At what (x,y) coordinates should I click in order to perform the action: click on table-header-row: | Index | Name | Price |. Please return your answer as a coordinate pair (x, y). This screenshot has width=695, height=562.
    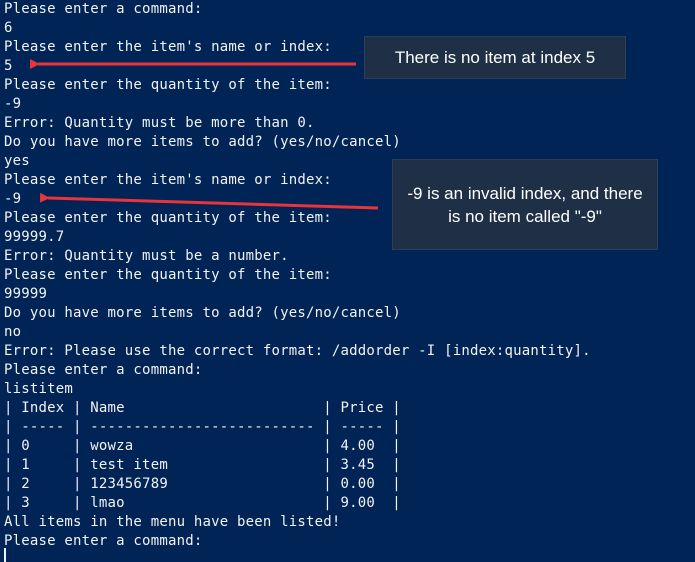
    Looking at the image, I should click on (202, 408).